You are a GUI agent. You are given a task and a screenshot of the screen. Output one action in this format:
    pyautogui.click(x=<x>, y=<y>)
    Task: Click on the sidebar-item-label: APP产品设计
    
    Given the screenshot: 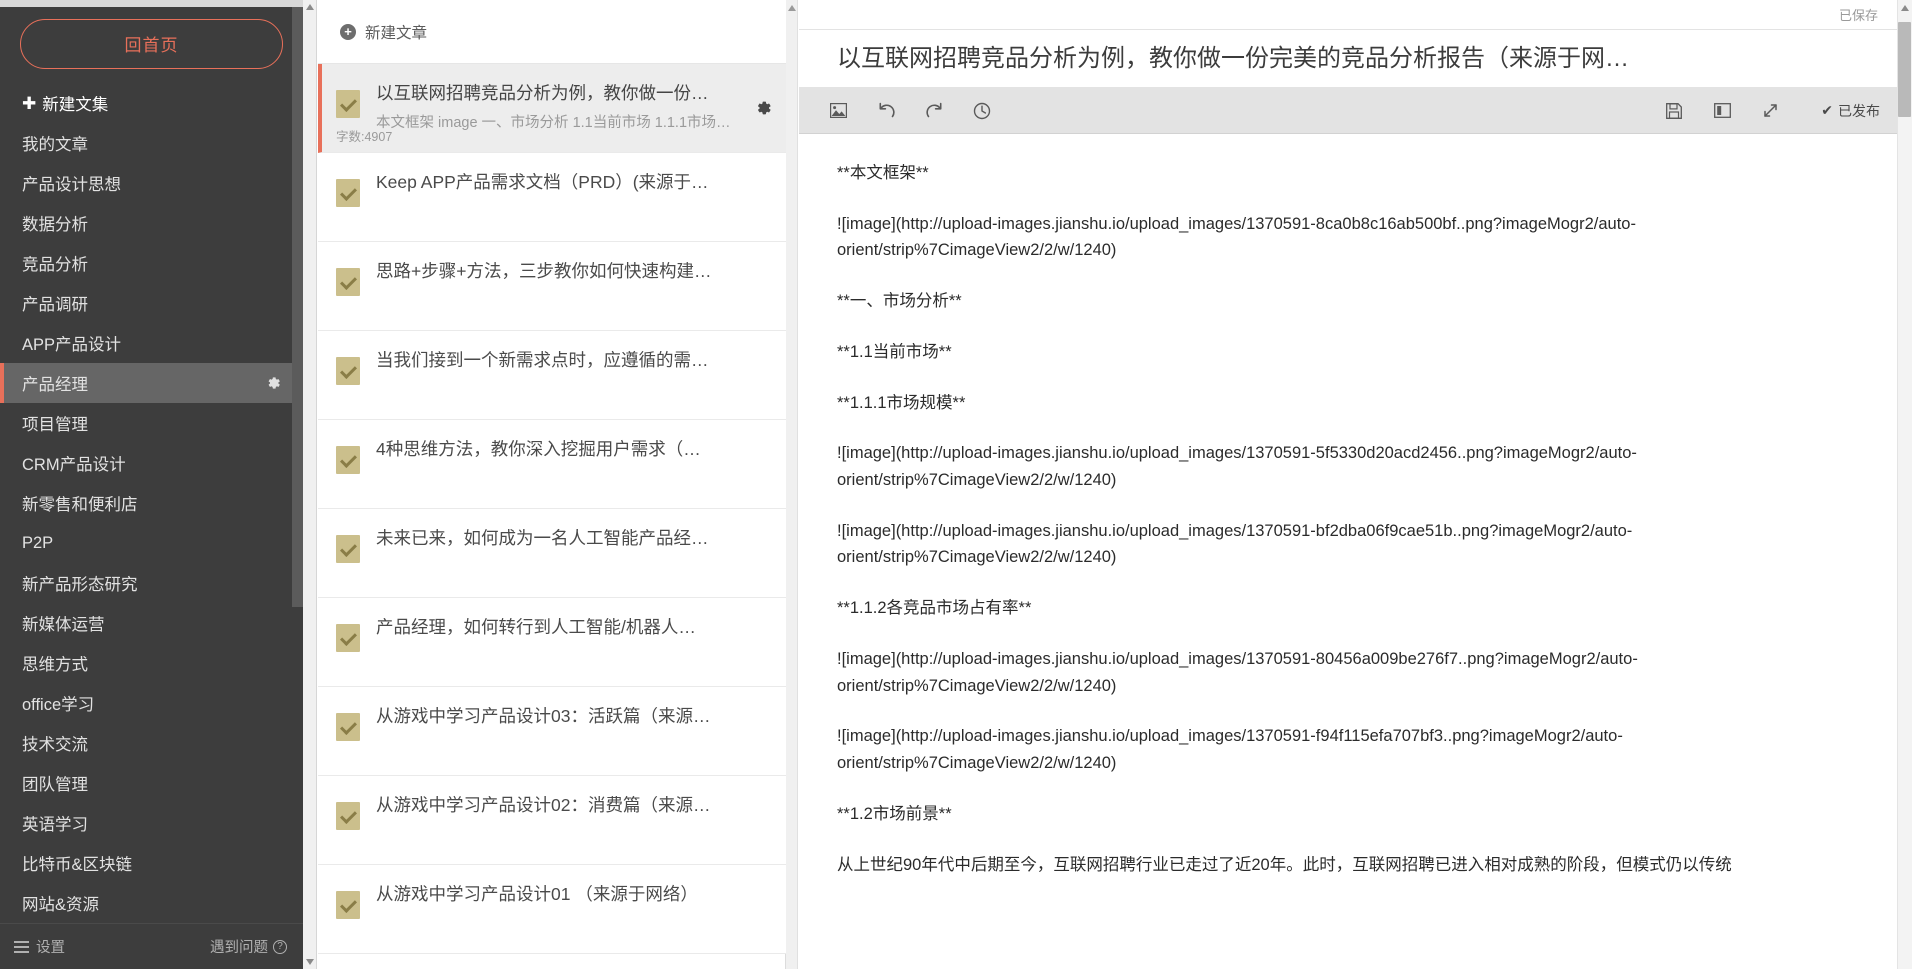 What is the action you would take?
    pyautogui.click(x=72, y=345)
    